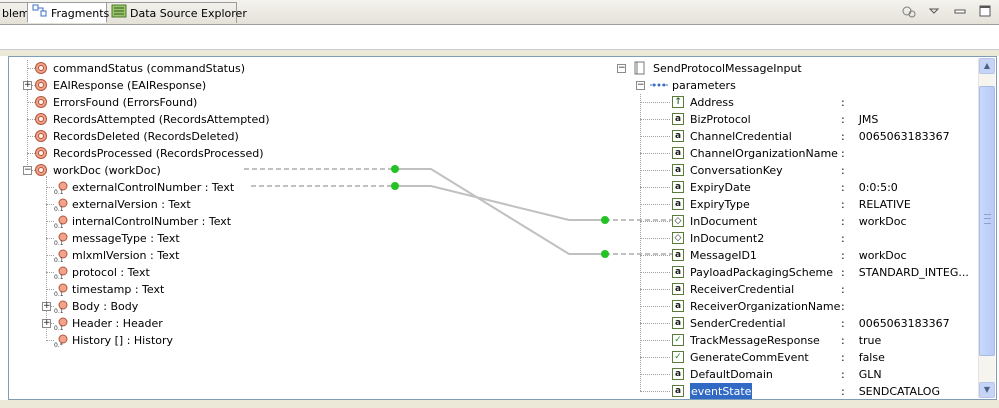 The height and width of the screenshot is (408, 999). I want to click on parameter-name: DefaultDomain, so click(731, 374).